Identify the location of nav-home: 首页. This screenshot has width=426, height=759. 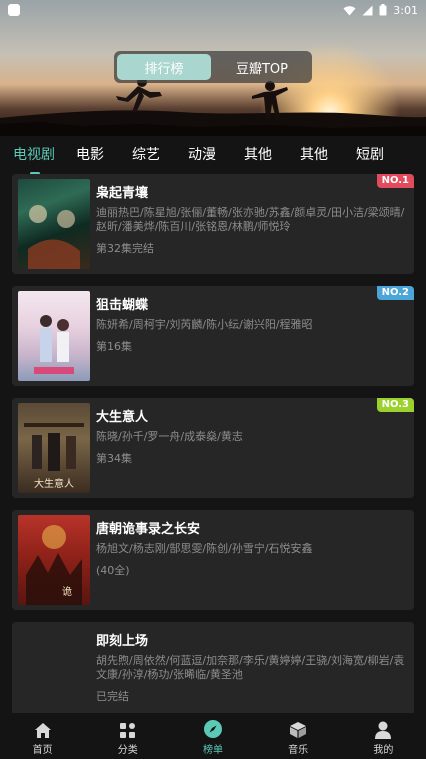
(43, 736).